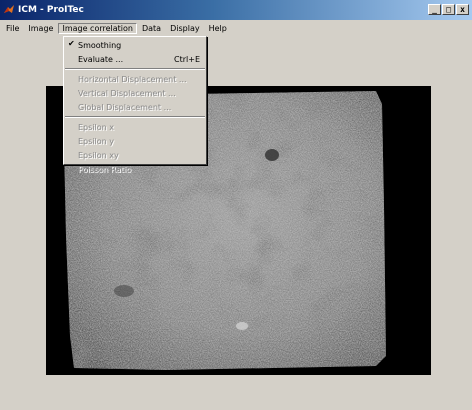  What do you see at coordinates (100, 45) in the screenshot?
I see `smoothing-label: Smoothing` at bounding box center [100, 45].